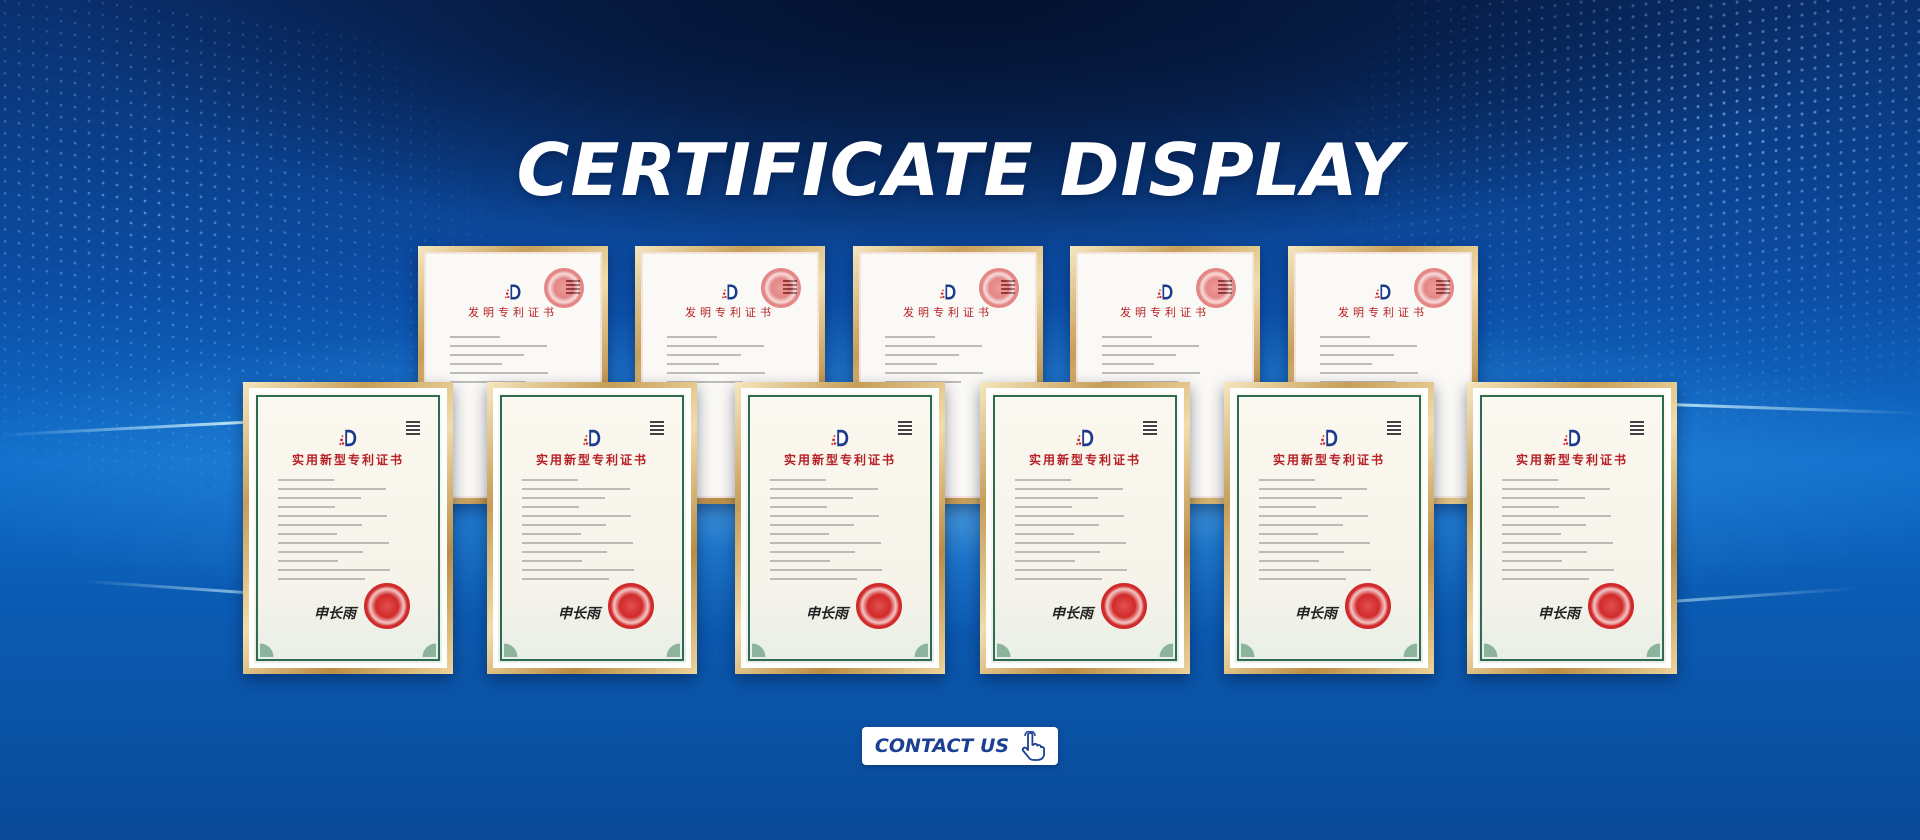 Image resolution: width=1920 pixels, height=840 pixels. What do you see at coordinates (942, 746) in the screenshot?
I see `contact-us-label: CONTACT US` at bounding box center [942, 746].